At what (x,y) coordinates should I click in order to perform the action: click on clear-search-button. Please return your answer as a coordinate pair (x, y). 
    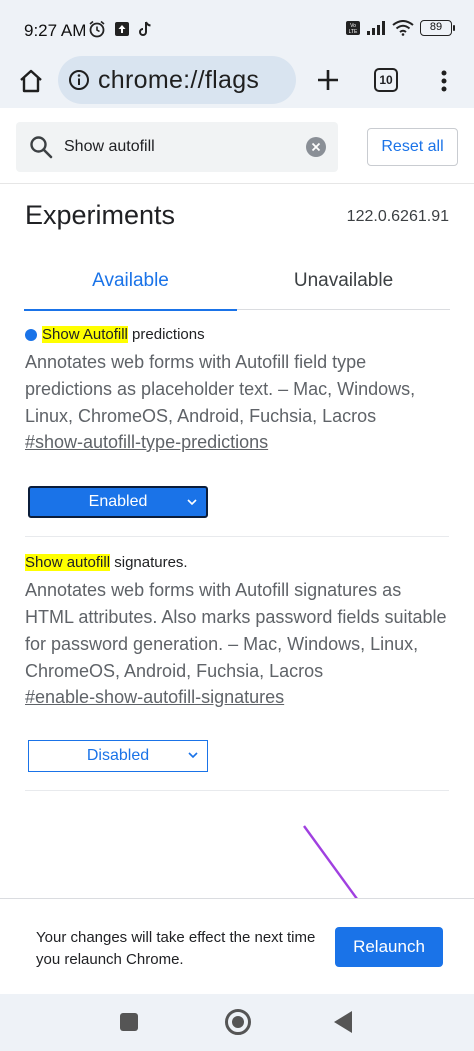
    Looking at the image, I should click on (316, 147).